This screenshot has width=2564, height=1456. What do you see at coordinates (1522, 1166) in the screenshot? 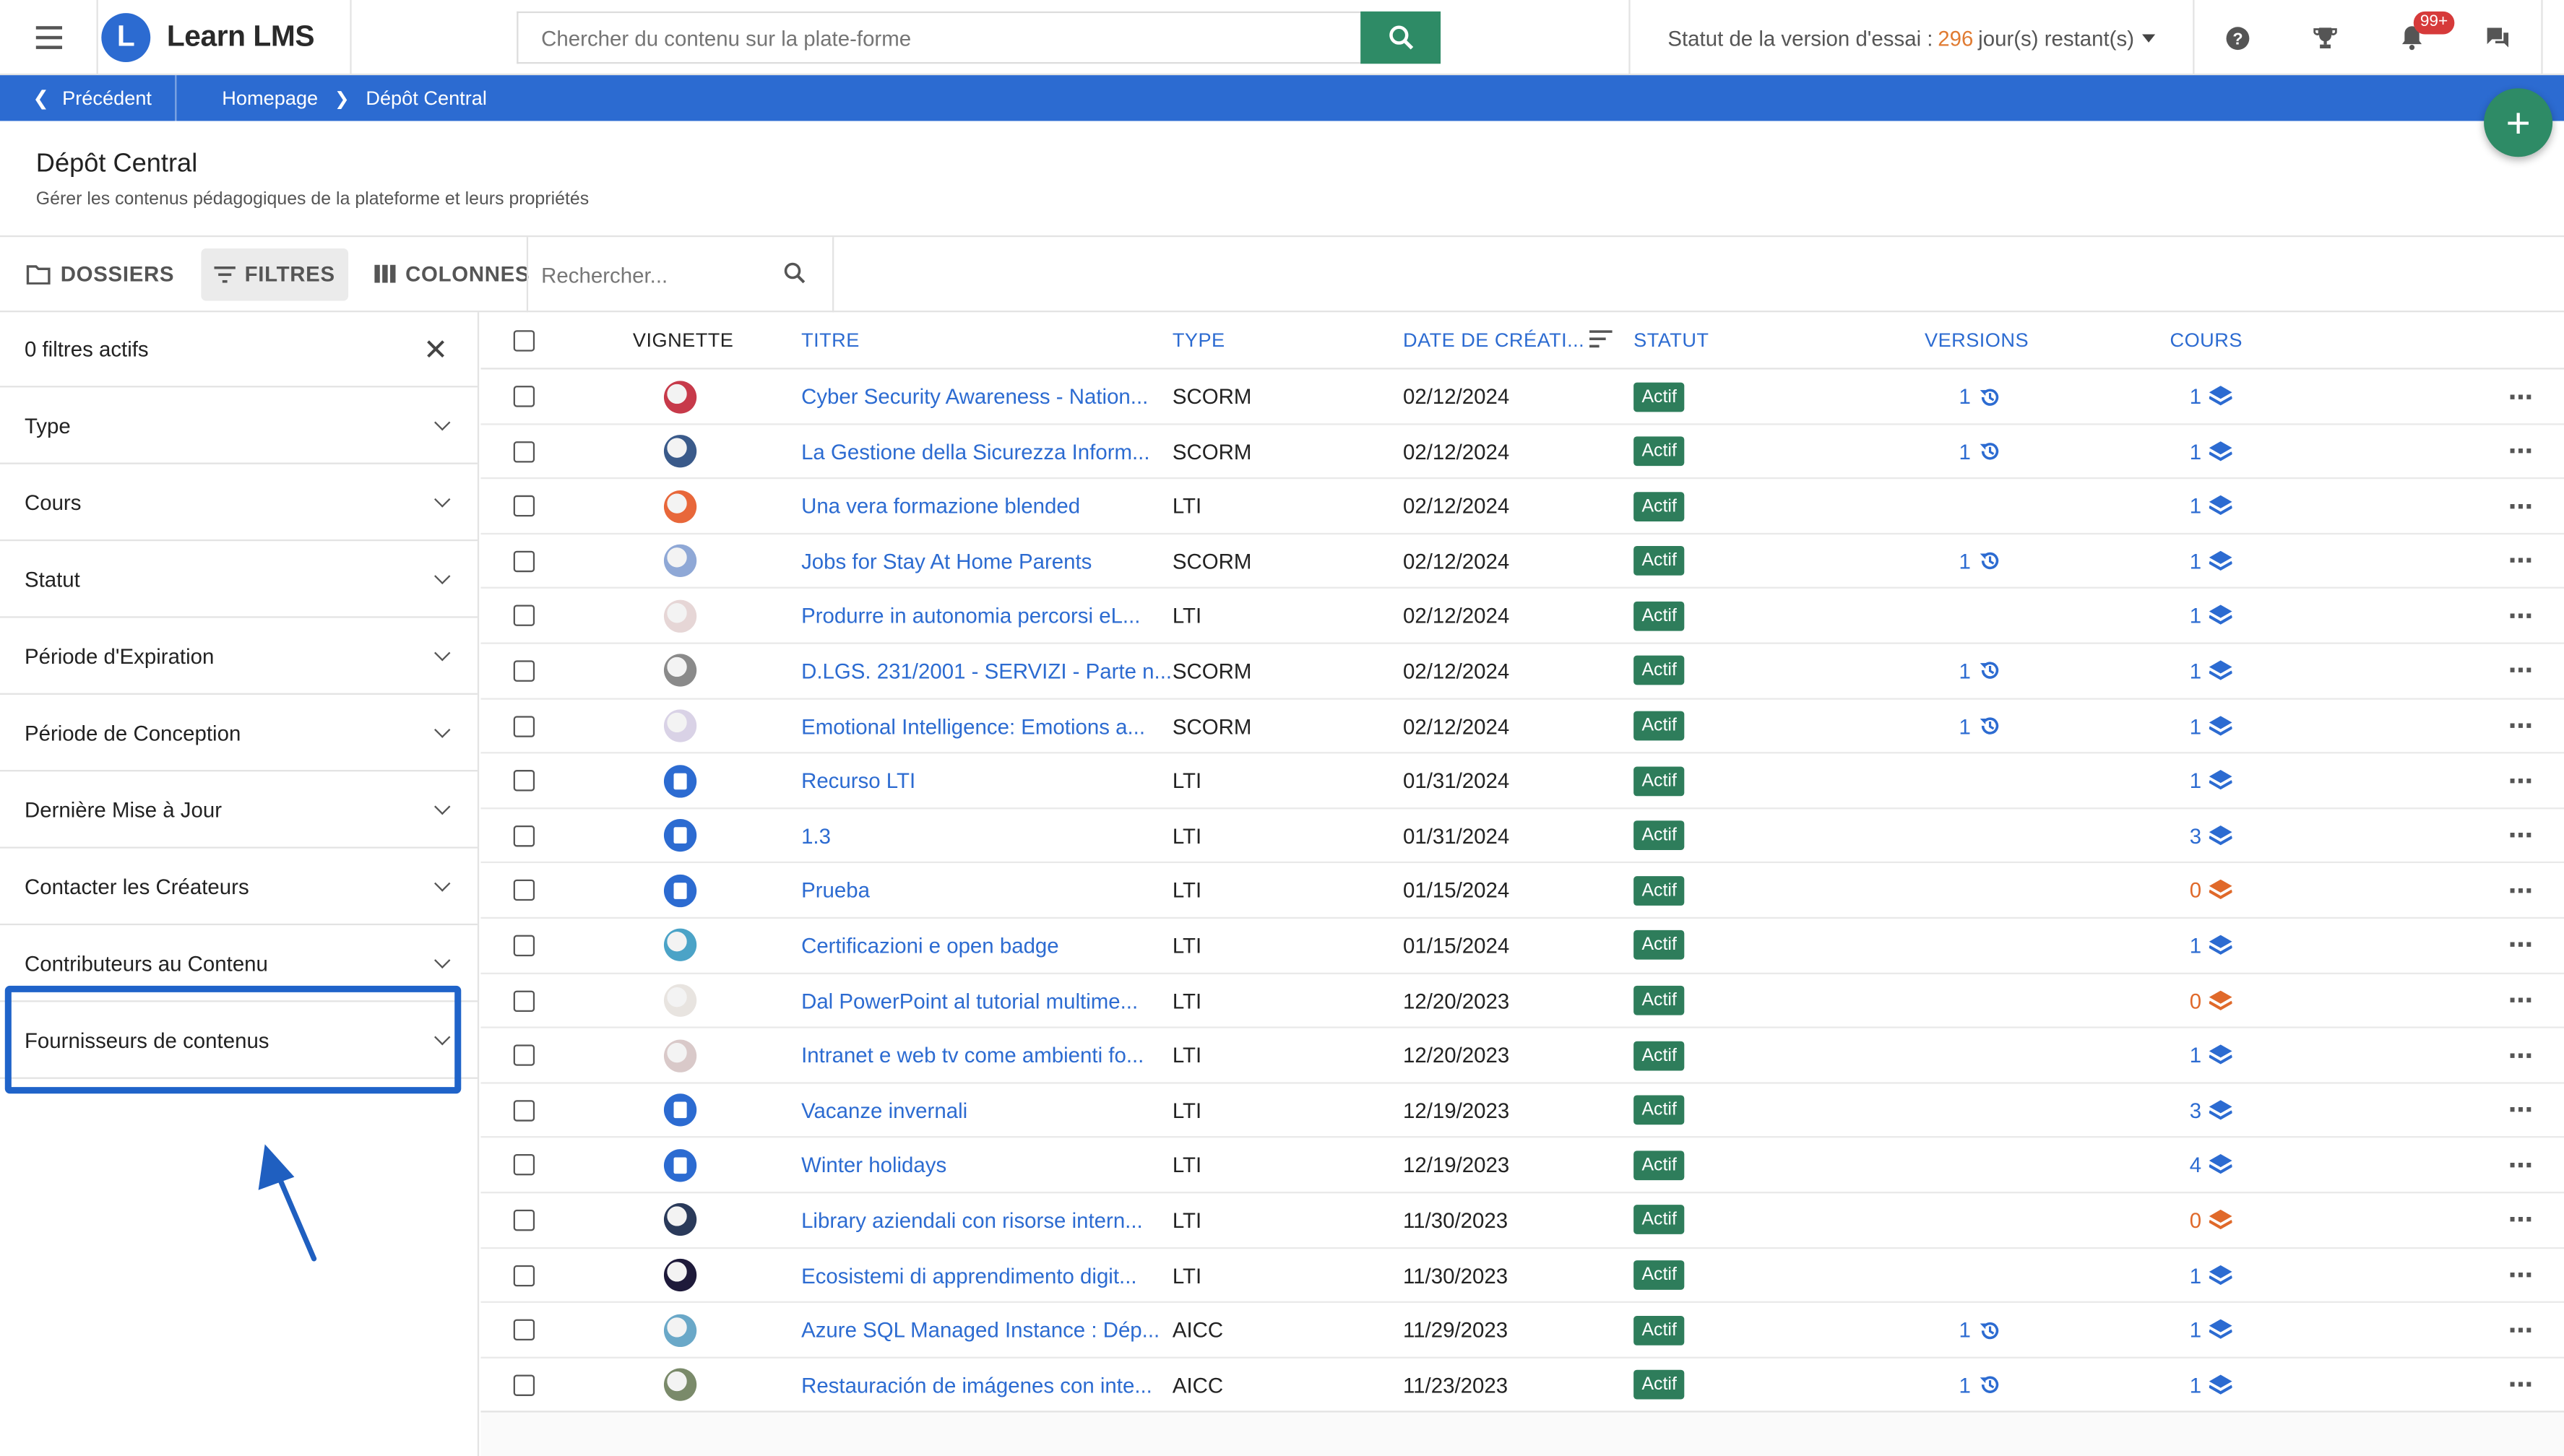
I see `table-row: Winter holidays LTI 12/19/2023 Actif 4 ⋯` at bounding box center [1522, 1166].